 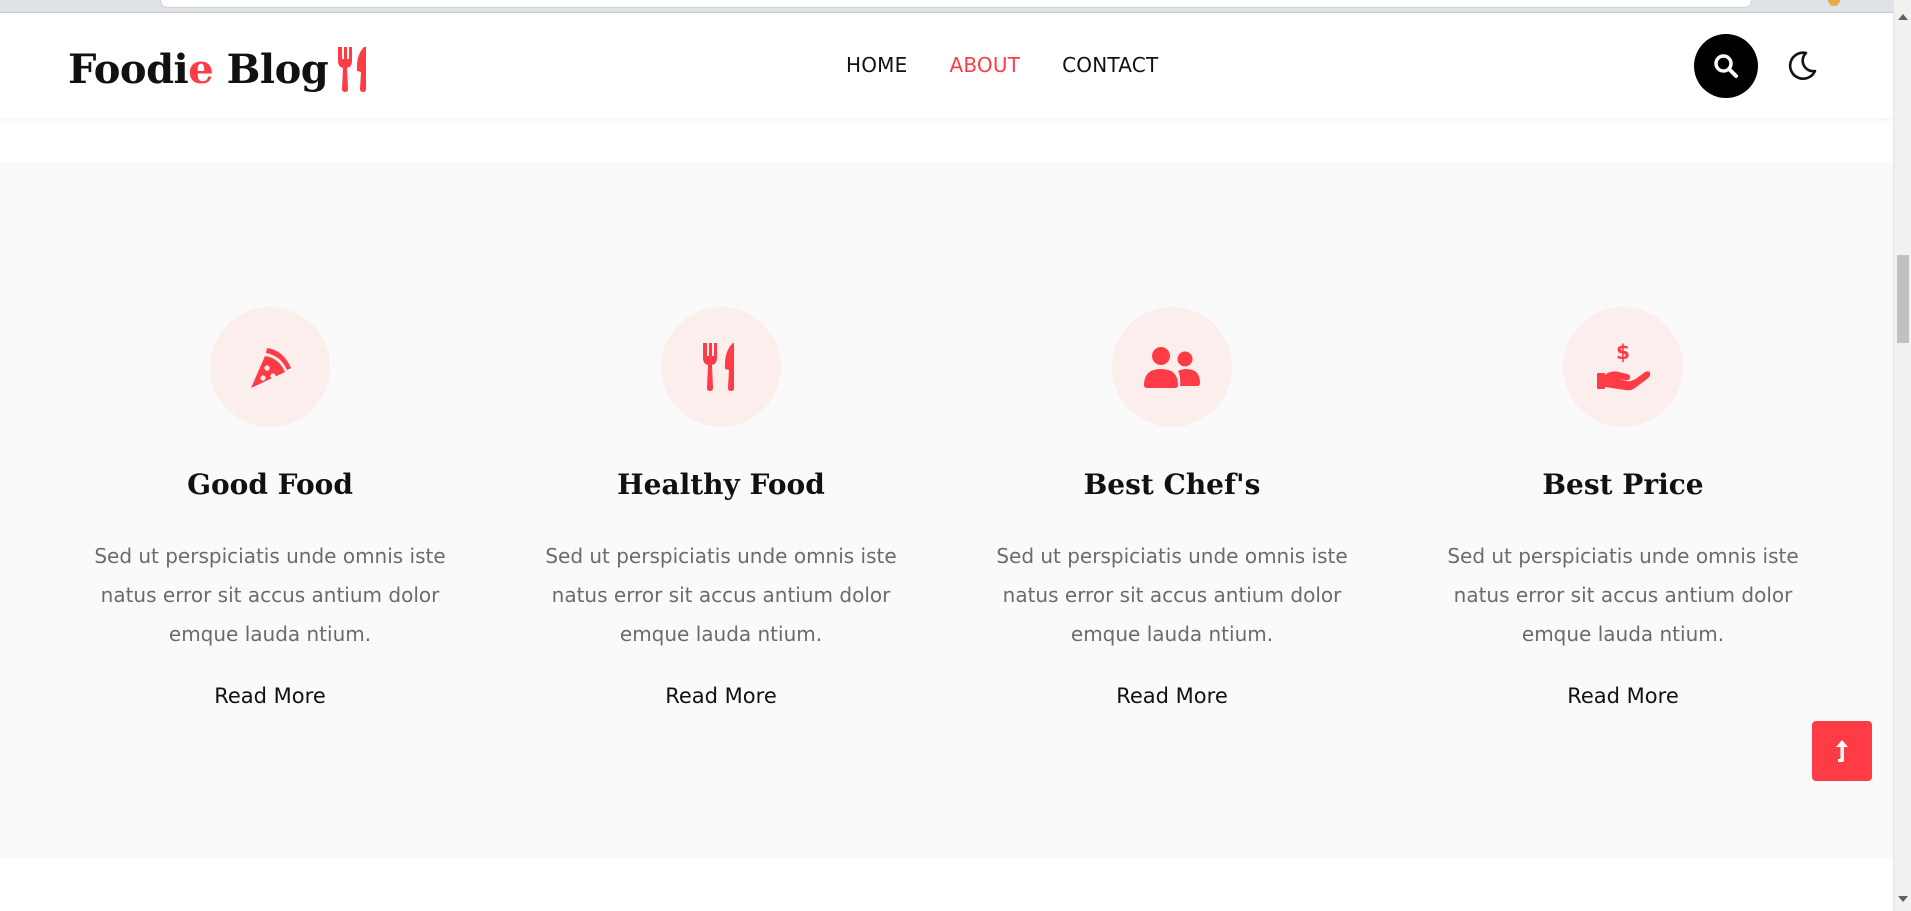 I want to click on hand-holding-dollar-icon: $, so click(x=1624, y=366).